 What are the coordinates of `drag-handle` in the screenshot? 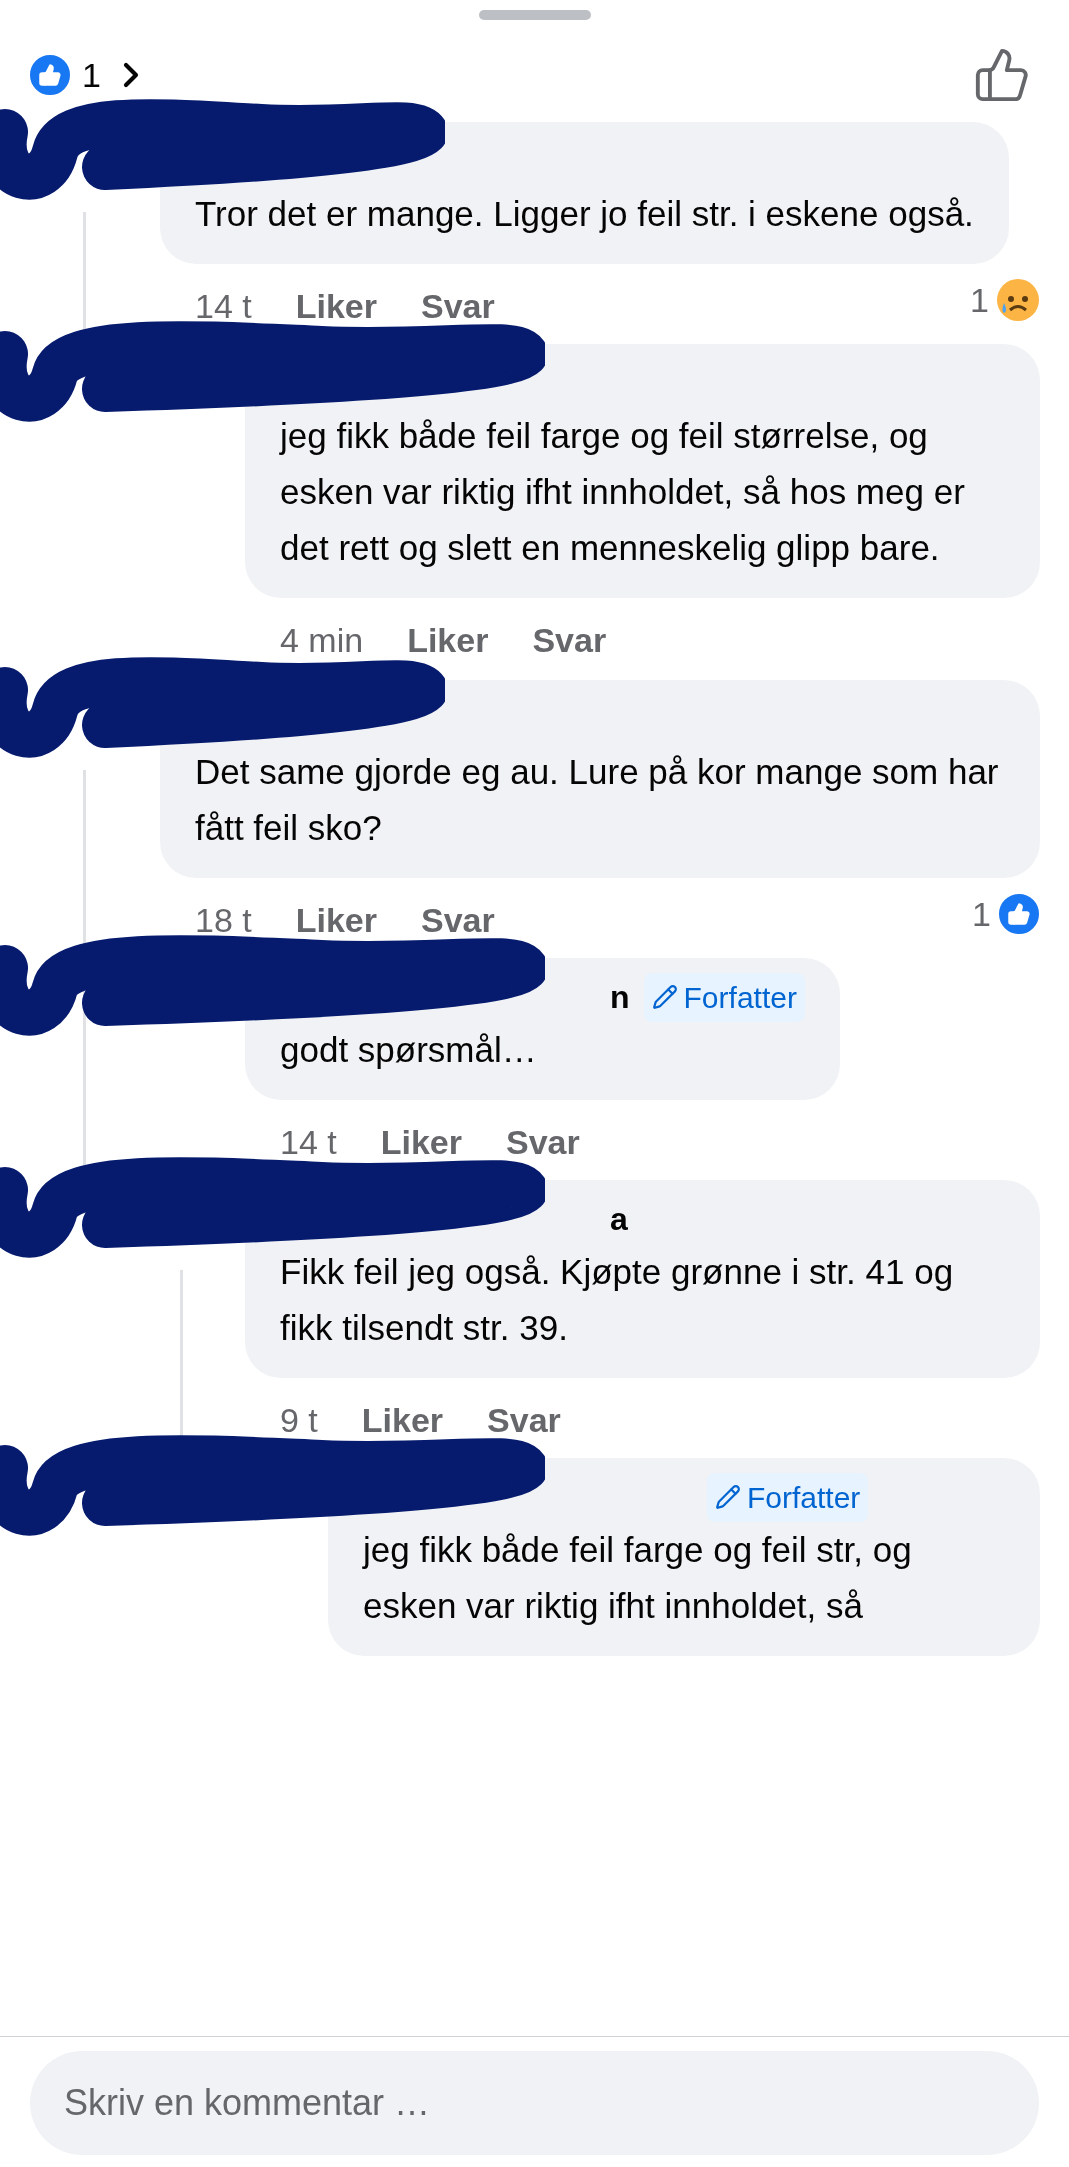 It's located at (534, 15).